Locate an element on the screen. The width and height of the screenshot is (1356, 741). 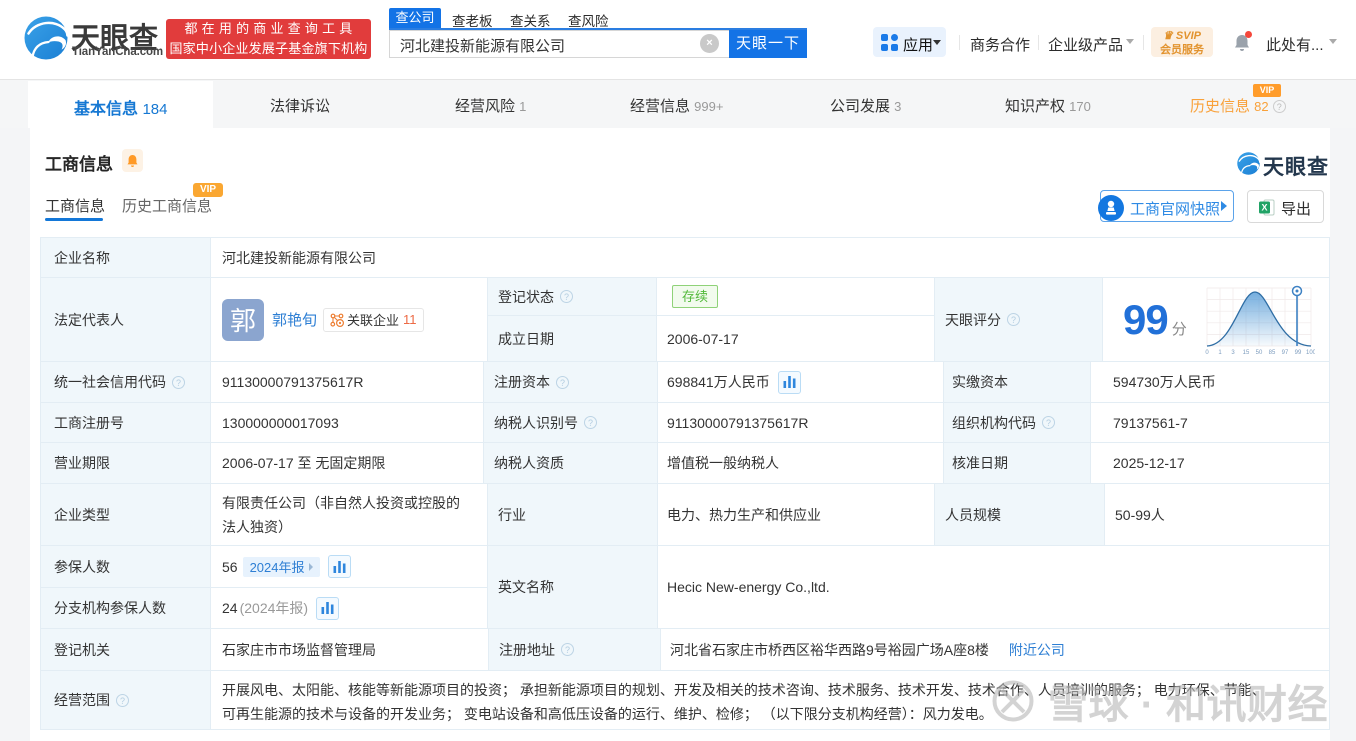
svg-text: 0 is located at coordinates (1207, 353).